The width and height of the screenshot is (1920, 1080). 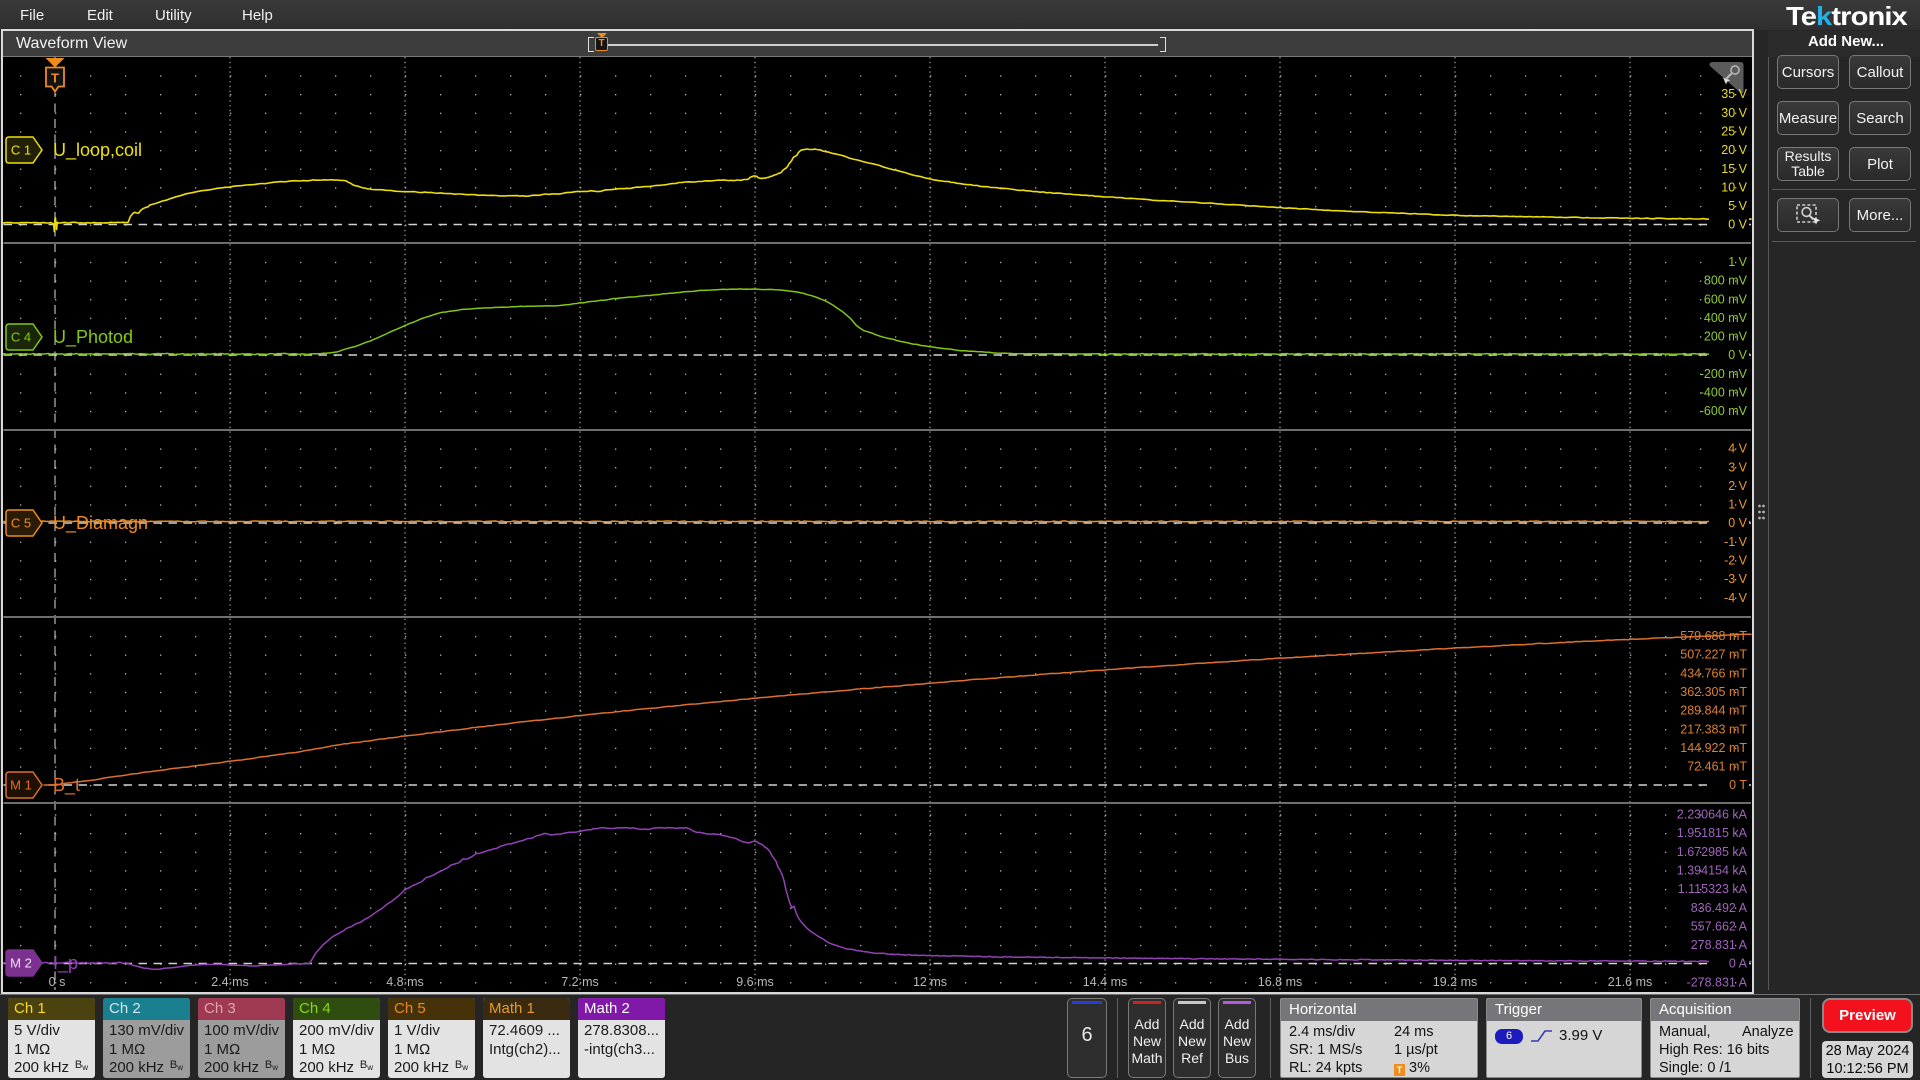 I want to click on svg-text: -278.831 A, so click(x=1717, y=982).